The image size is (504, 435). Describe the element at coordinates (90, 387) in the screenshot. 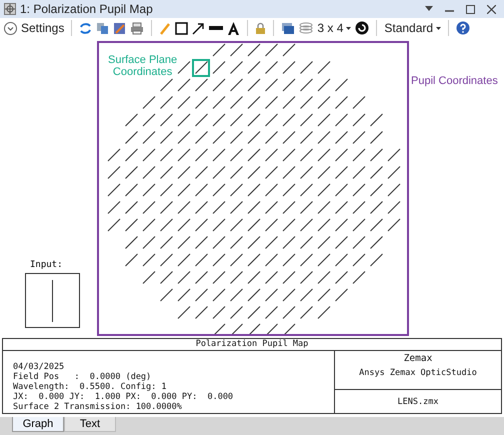

I see `info-line: Wavelength: 0.5500. Config: 1` at that location.